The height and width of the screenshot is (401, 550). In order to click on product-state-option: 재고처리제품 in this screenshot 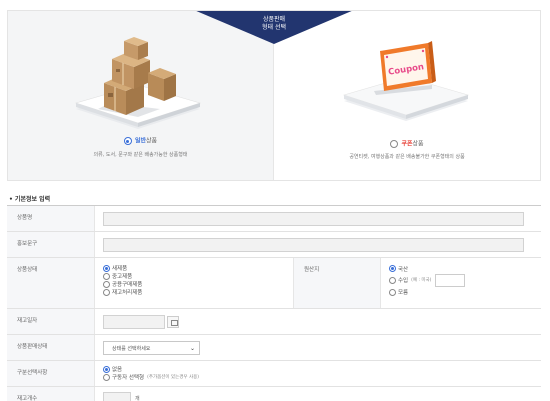, I will do `click(122, 292)`.